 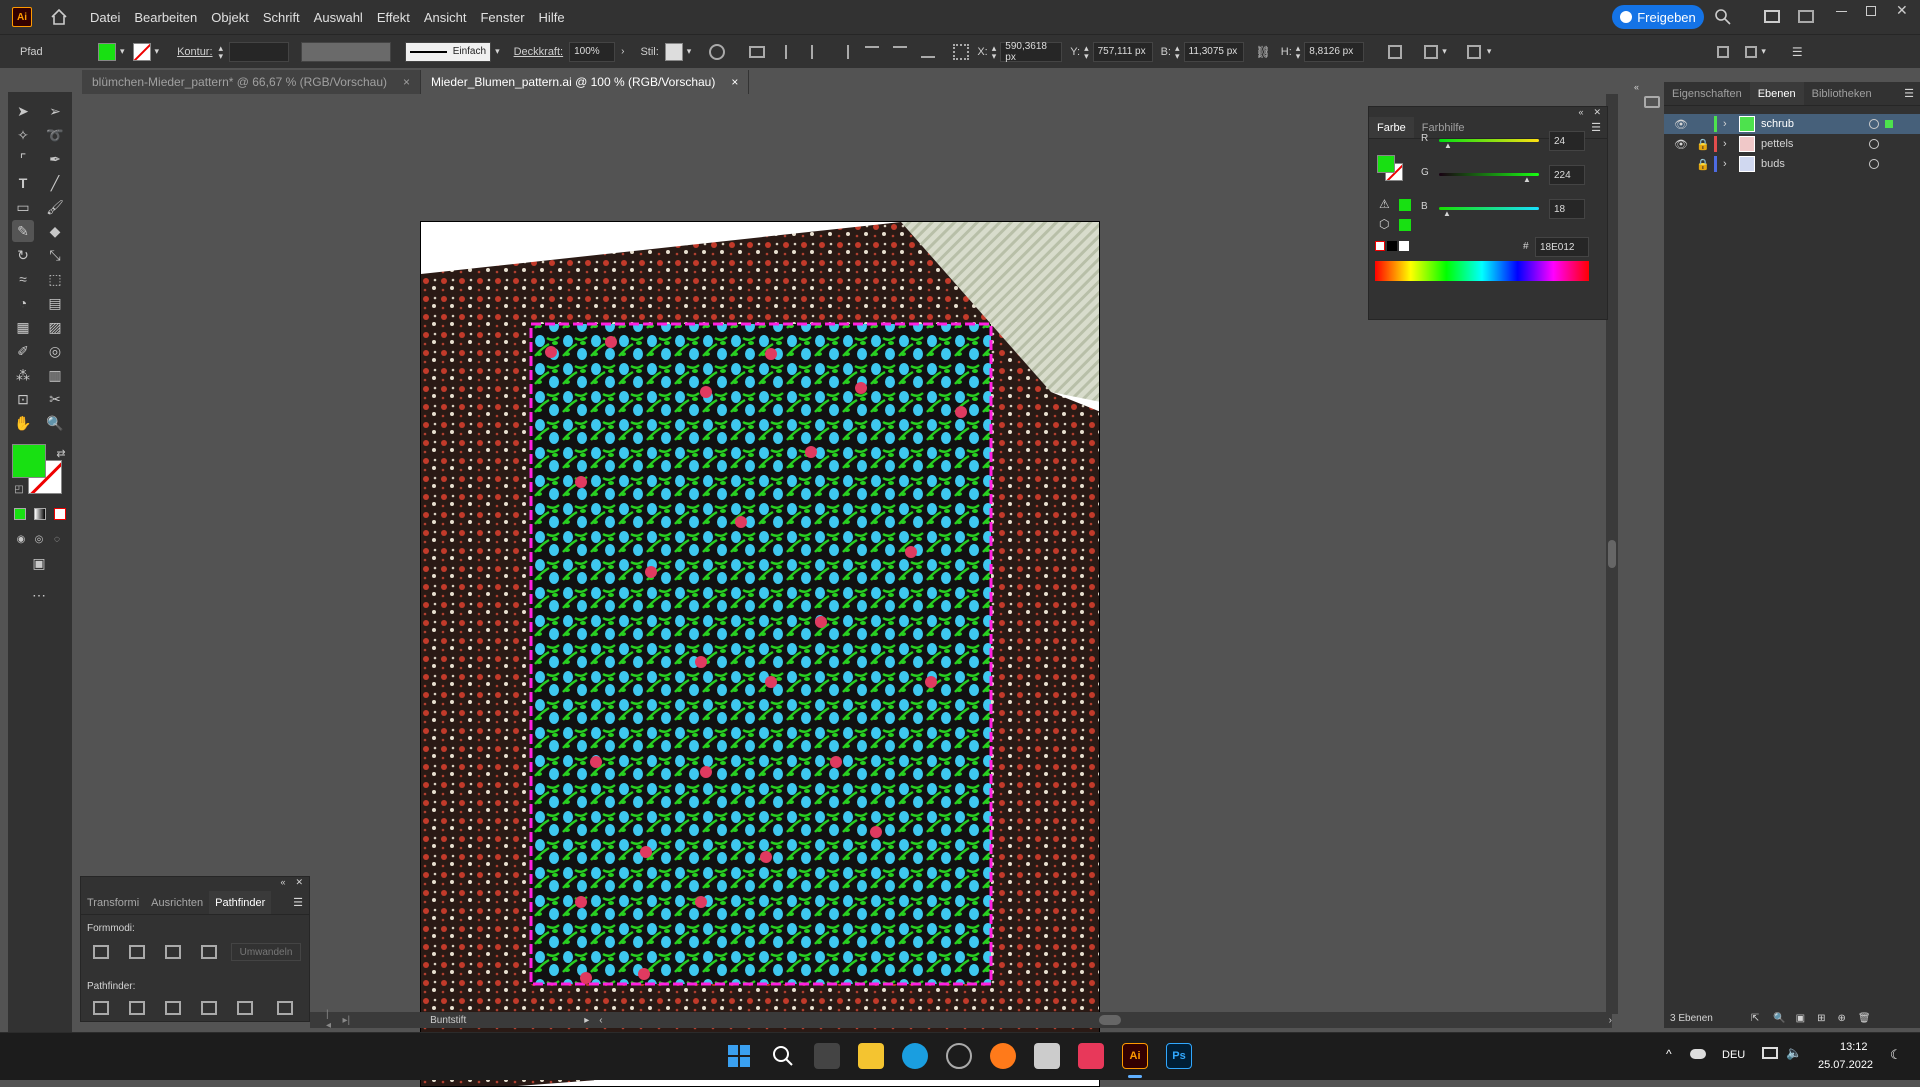 I want to click on perspective-grid-icon: ▤, so click(x=55, y=303).